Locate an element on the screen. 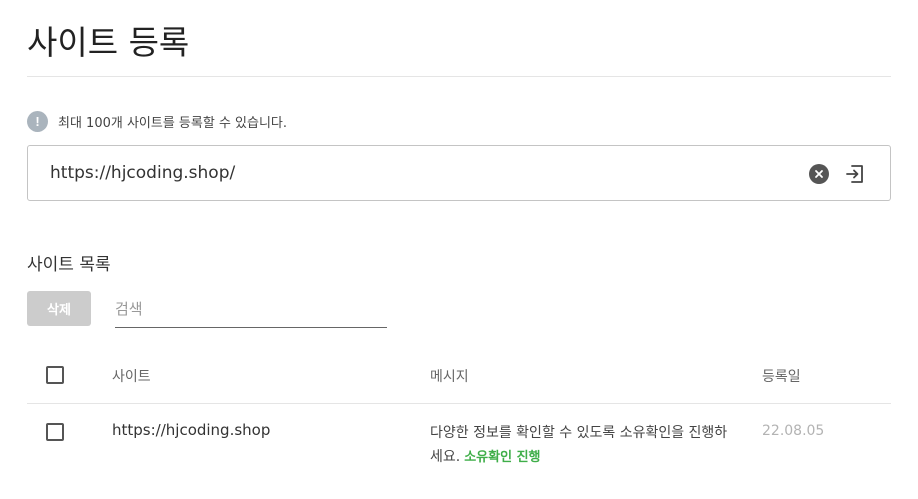  row-date: 22.08.05 is located at coordinates (793, 431).